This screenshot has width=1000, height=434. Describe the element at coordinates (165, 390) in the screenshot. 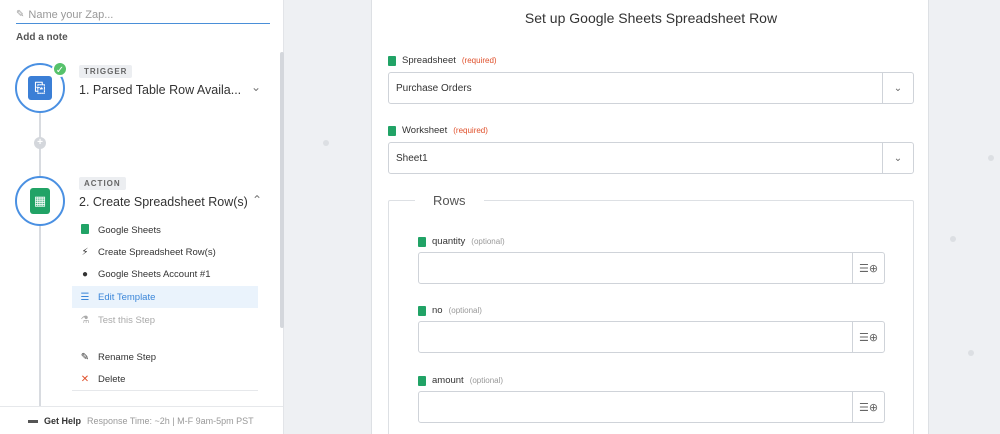

I see `divider` at that location.